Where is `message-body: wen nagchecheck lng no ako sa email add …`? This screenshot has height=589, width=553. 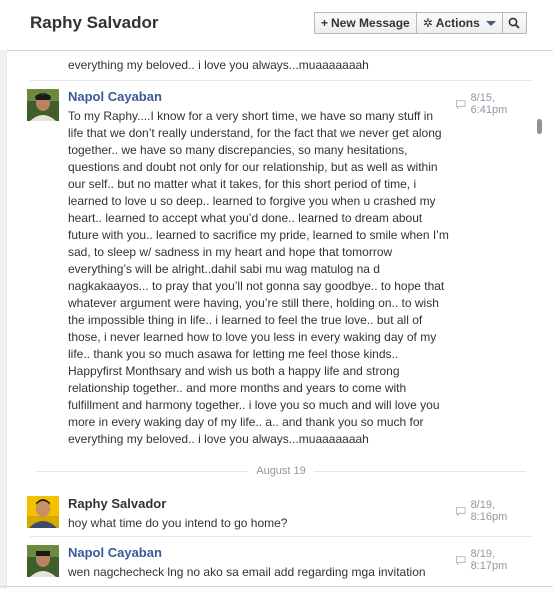 message-body: wen nagchecheck lng no ako sa email add … is located at coordinates (247, 572).